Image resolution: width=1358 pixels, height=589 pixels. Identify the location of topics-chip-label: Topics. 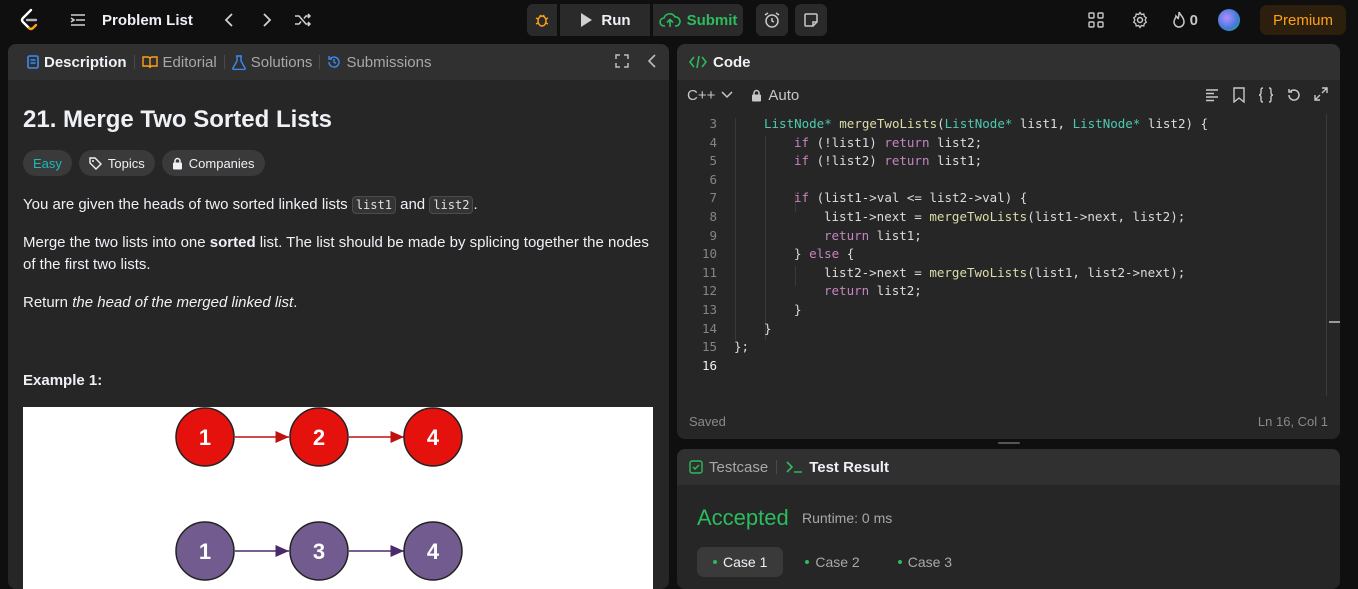
(126, 163).